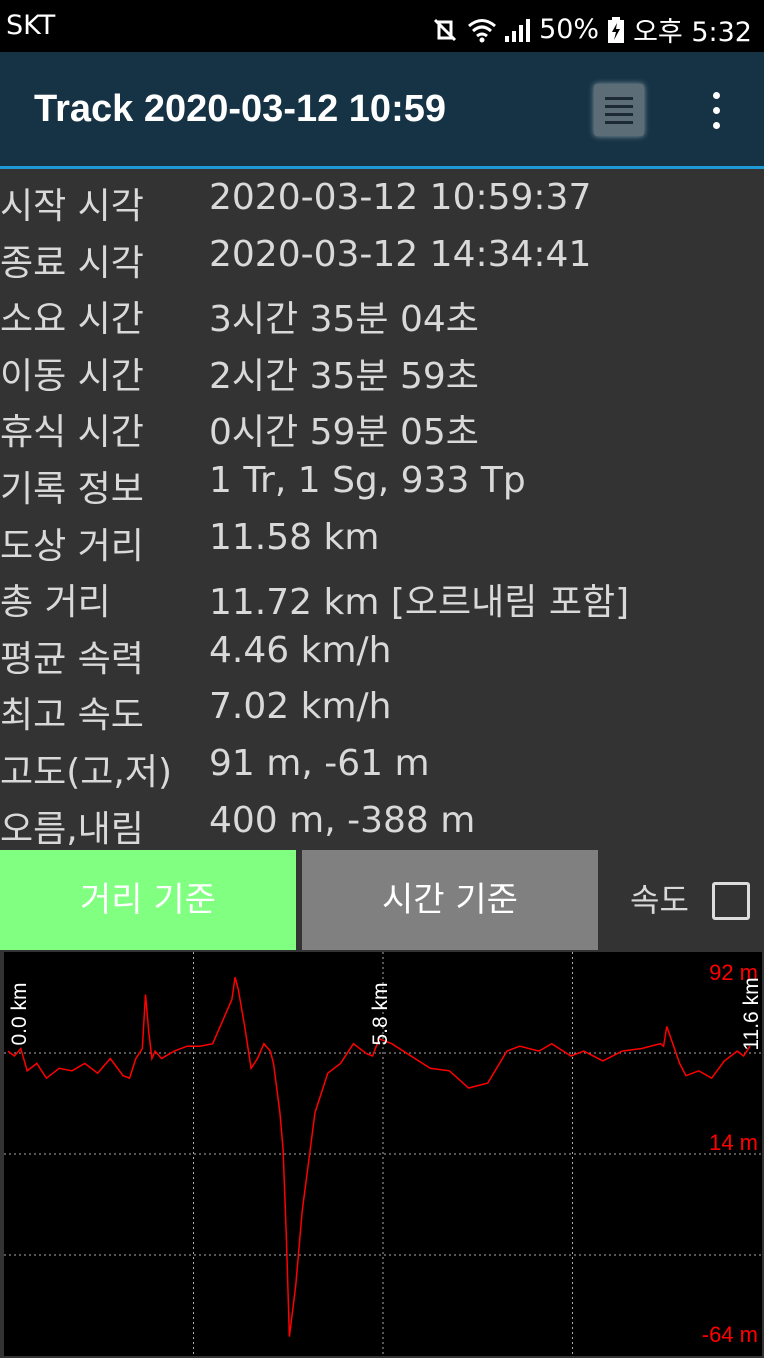 The height and width of the screenshot is (1358, 764). I want to click on stat-row: 시작 시각 2020-03-12 10:59:37, so click(382, 198).